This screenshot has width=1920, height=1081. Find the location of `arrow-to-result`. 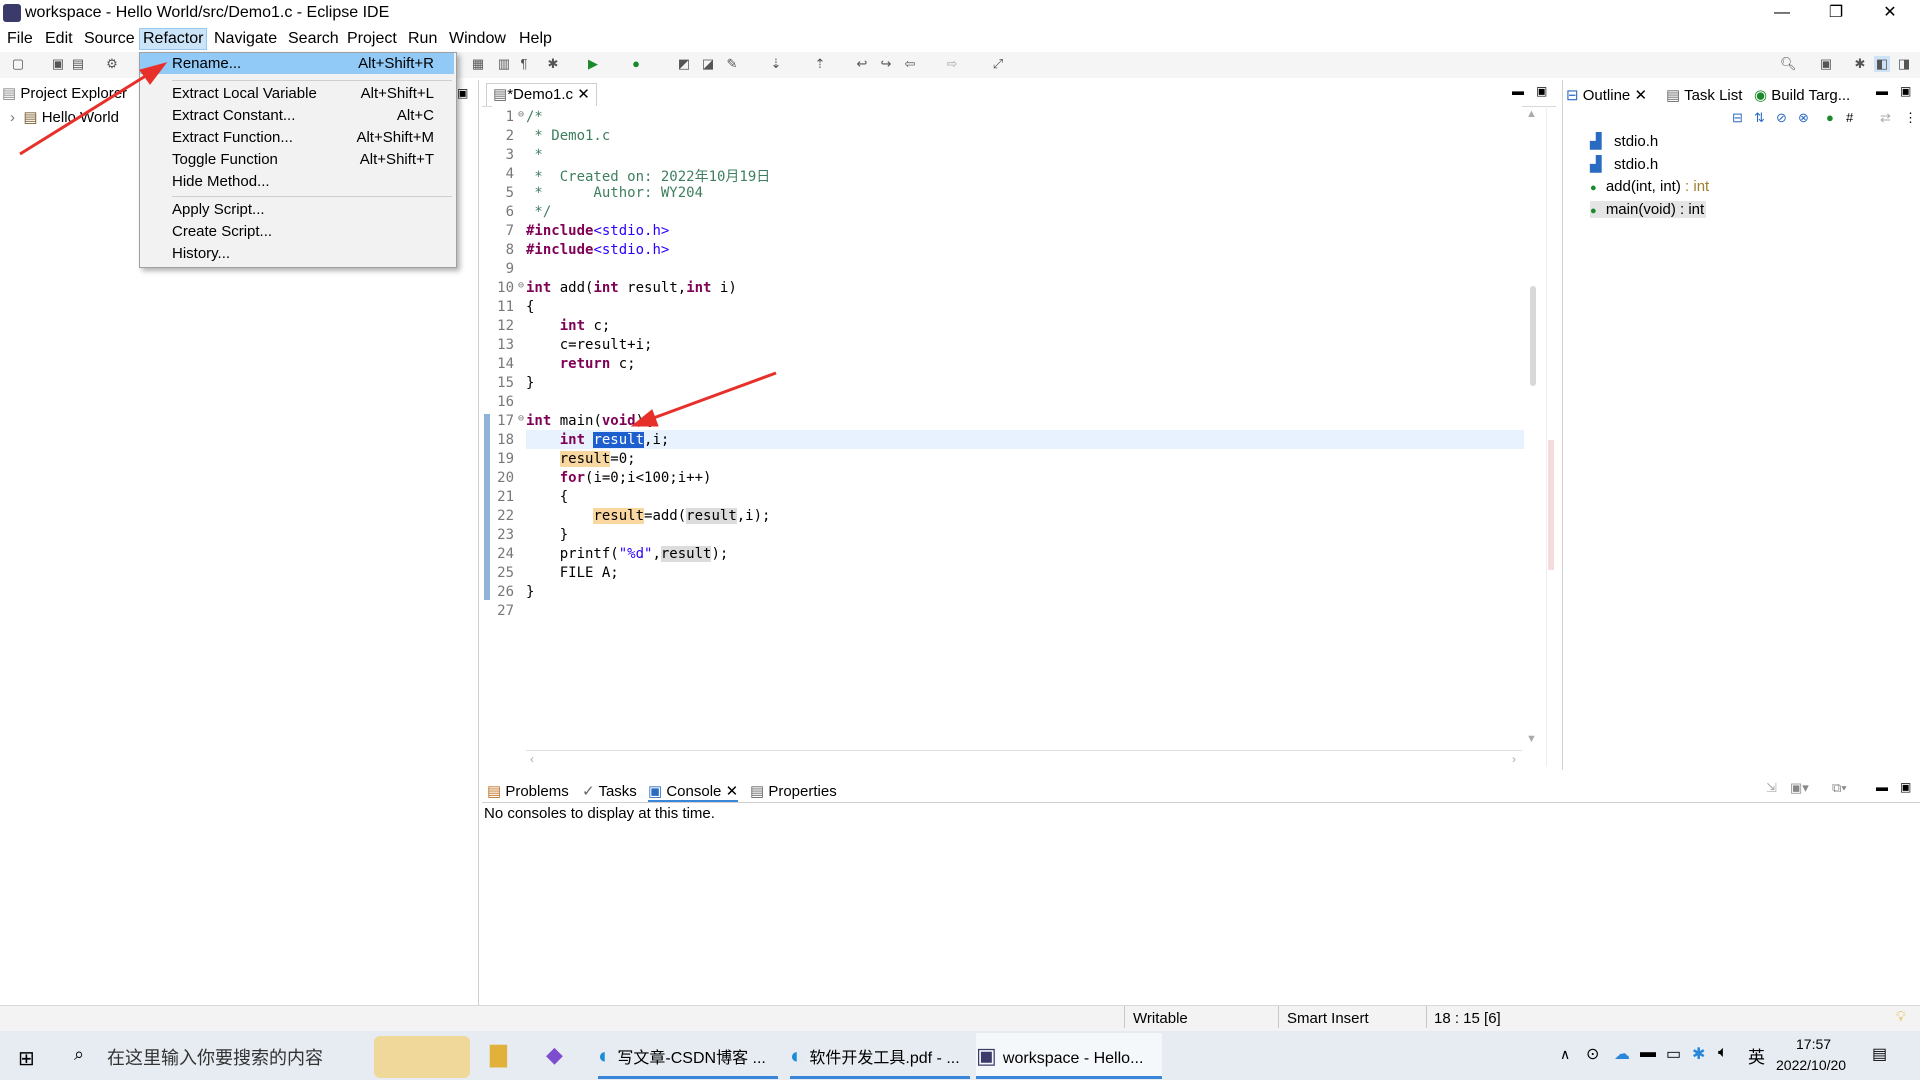

arrow-to-result is located at coordinates (703, 399).